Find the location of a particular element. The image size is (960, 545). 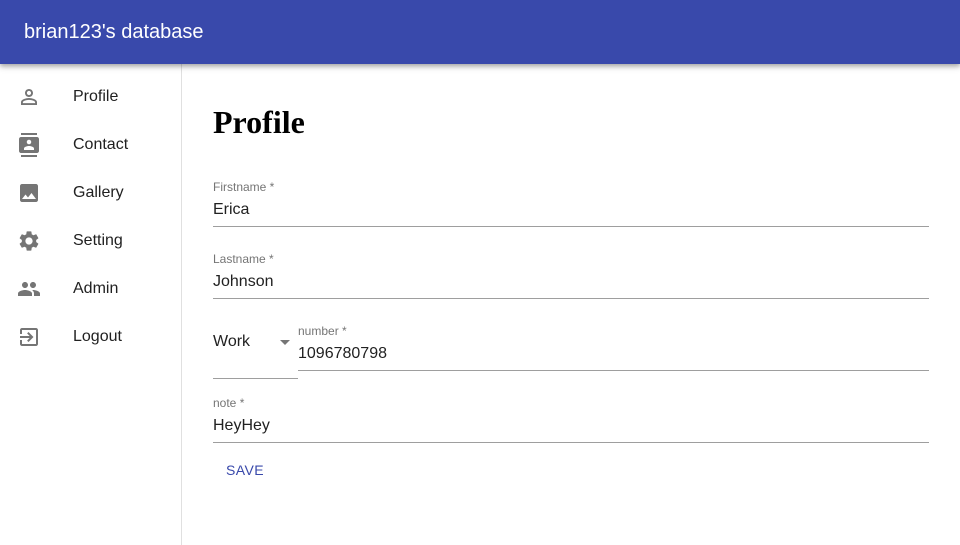

sidebar-item-label: Gallery is located at coordinates (98, 192).